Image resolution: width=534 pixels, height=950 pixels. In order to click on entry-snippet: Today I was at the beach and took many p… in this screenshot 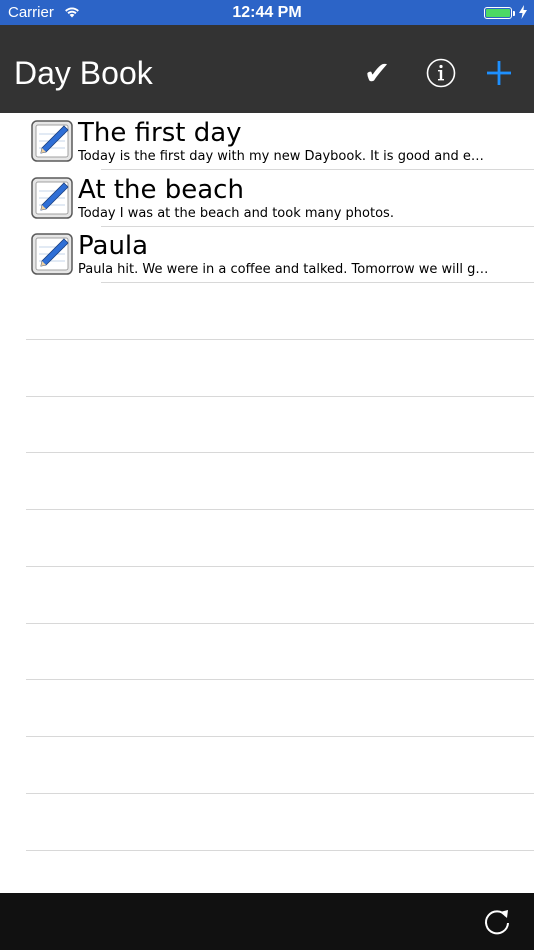, I will do `click(236, 213)`.